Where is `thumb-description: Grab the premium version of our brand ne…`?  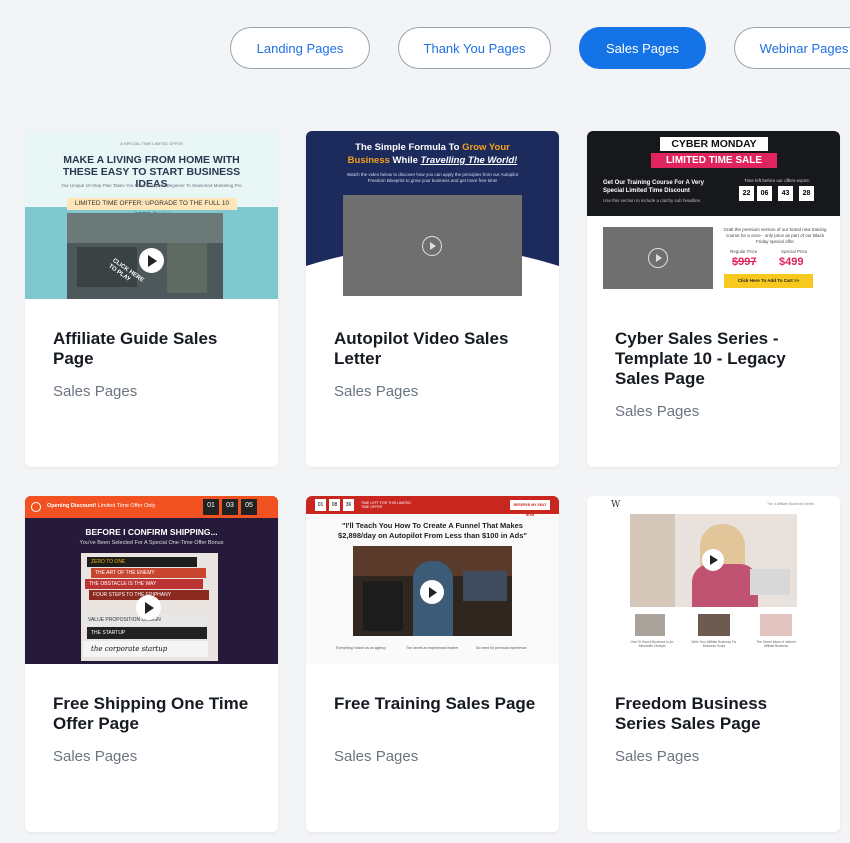
thumb-description: Grab the premium version of our brand ne… is located at coordinates (775, 235).